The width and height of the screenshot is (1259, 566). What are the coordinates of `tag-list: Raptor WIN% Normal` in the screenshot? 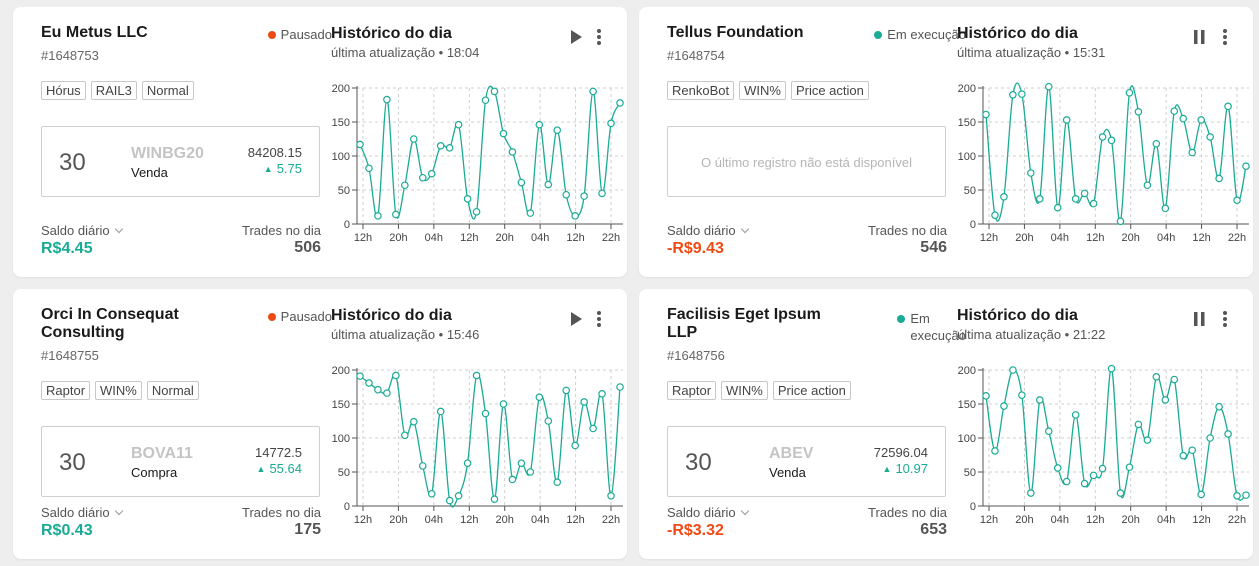 It's located at (120, 390).